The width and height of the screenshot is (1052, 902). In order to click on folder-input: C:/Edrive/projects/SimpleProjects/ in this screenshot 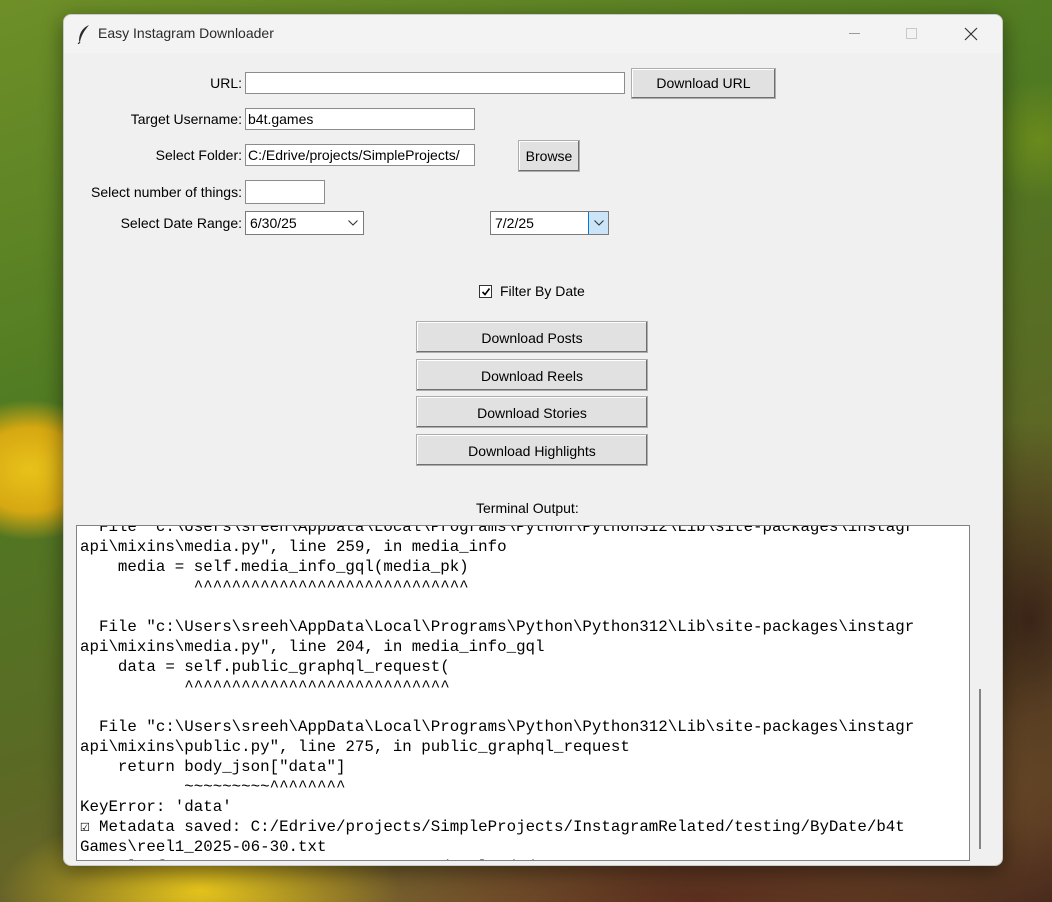, I will do `click(360, 155)`.